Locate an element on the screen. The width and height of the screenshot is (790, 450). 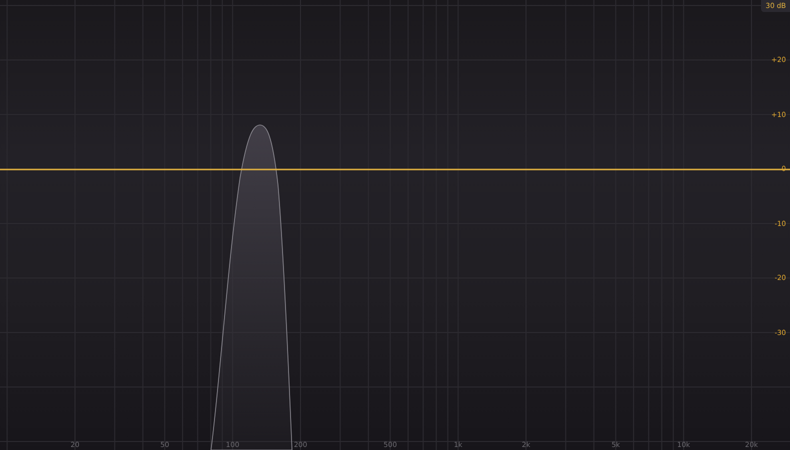
eq-response-line is located at coordinates (395, 169).